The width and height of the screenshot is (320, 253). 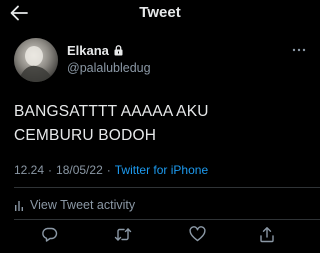 I want to click on retweet-icon, so click(x=123, y=234).